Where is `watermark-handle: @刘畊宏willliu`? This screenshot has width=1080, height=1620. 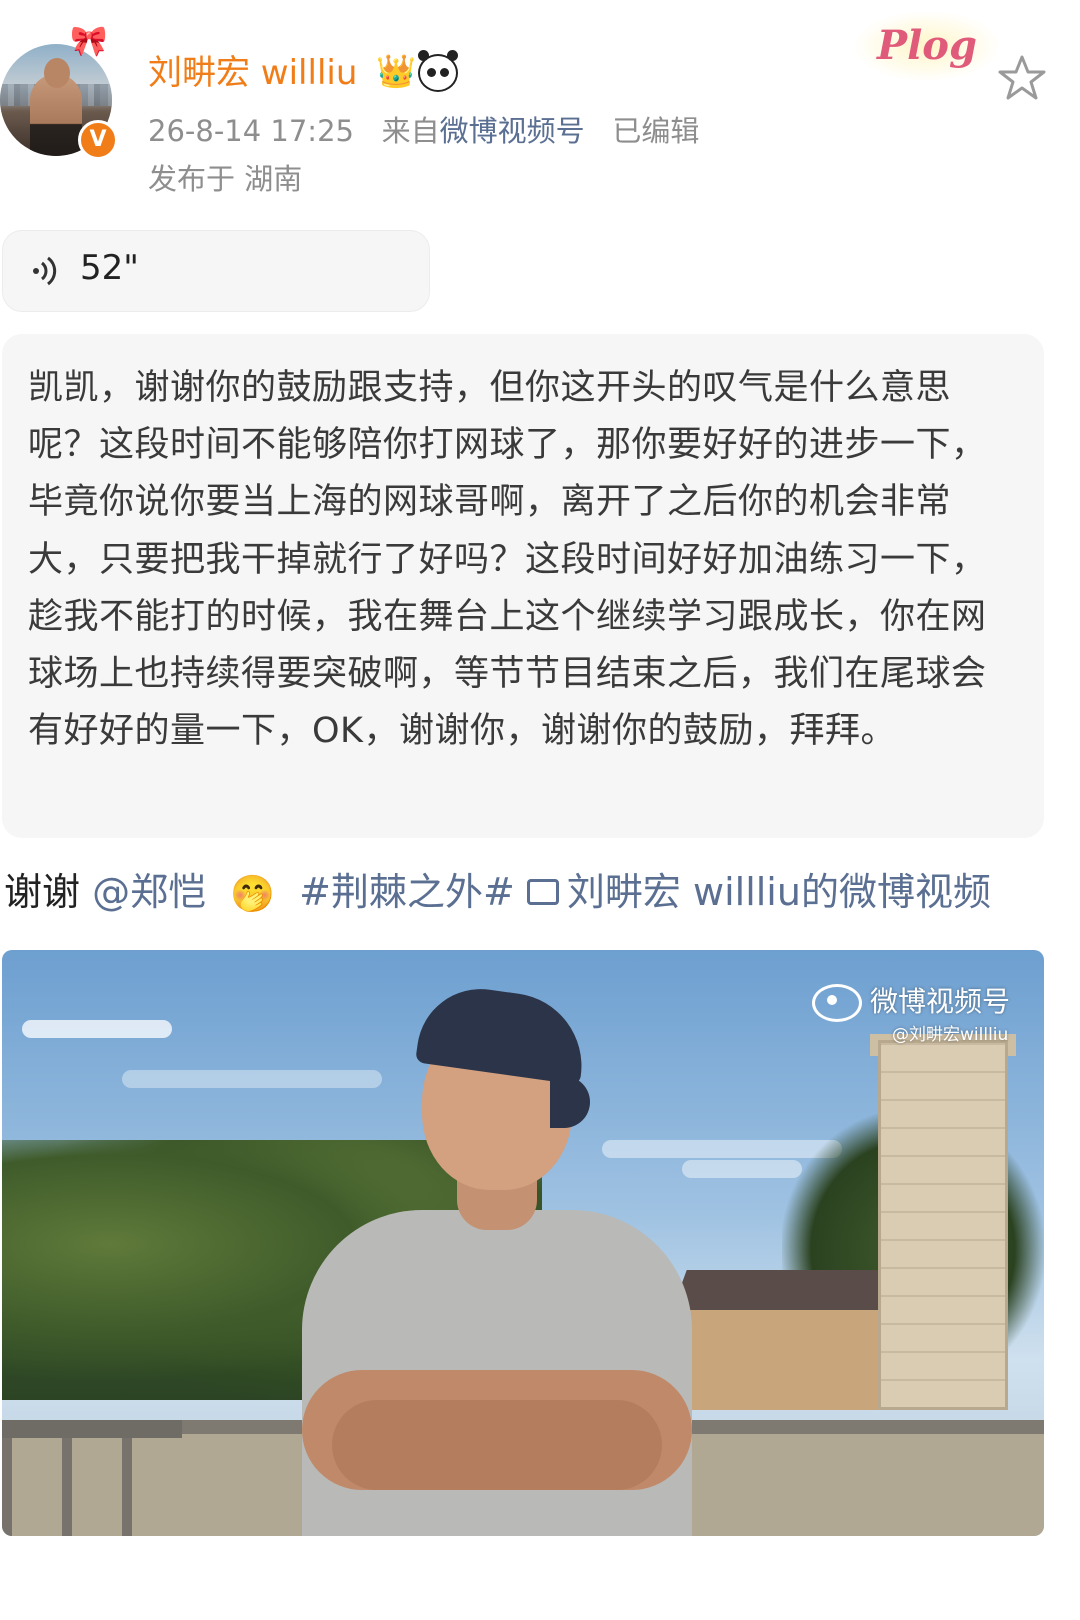 watermark-handle: @刘畊宏willliu is located at coordinates (950, 1035).